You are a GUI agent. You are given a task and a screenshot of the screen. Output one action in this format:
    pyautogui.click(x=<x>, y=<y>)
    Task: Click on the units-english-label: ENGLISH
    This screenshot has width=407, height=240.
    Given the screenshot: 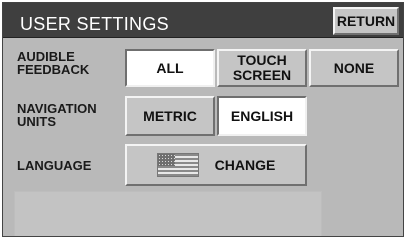 What is the action you would take?
    pyautogui.click(x=262, y=115)
    